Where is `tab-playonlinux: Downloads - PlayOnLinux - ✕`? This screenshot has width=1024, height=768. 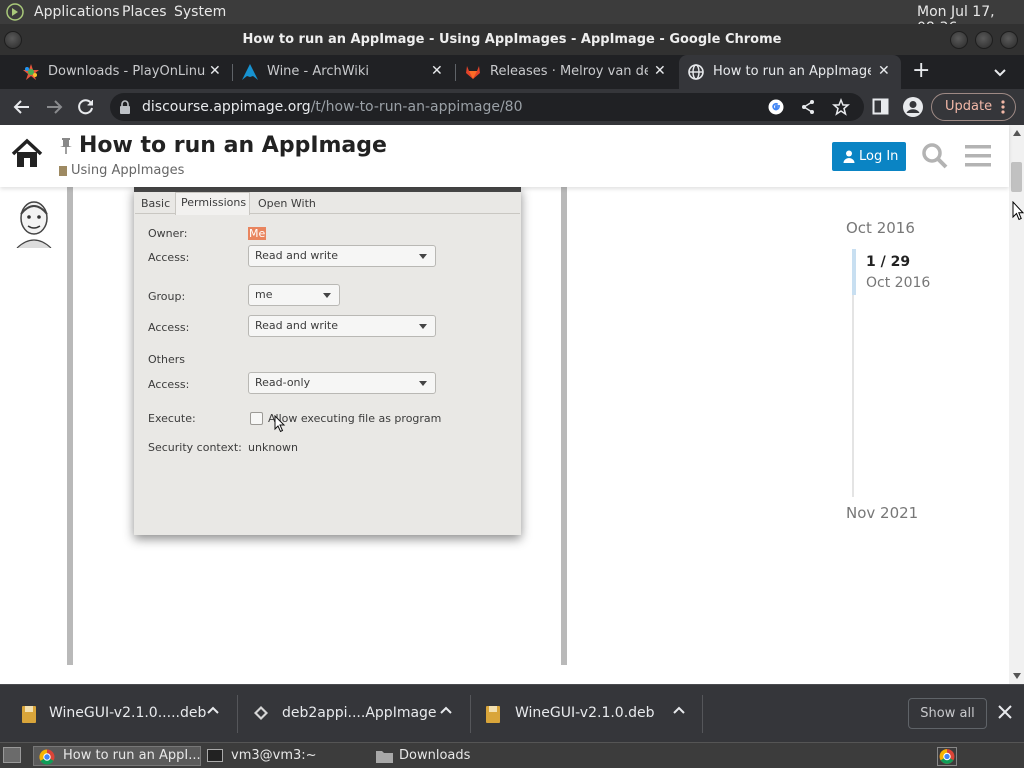
tab-playonlinux: Downloads - PlayOnLinux - ✕ is located at coordinates (117, 72).